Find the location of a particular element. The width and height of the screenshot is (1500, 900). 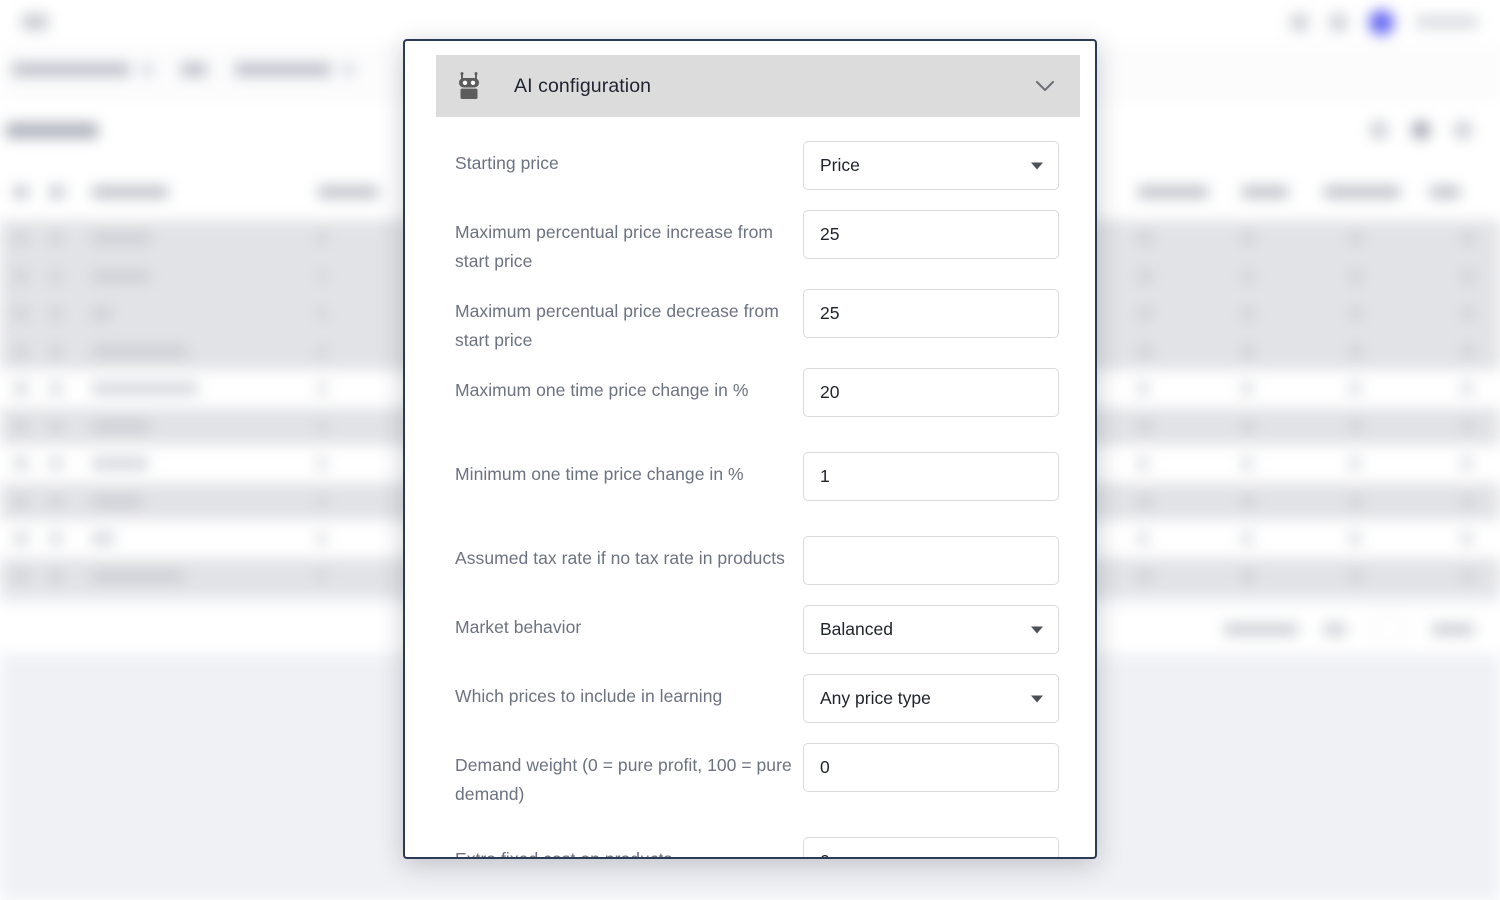

field-control is located at coordinates (939, 560).